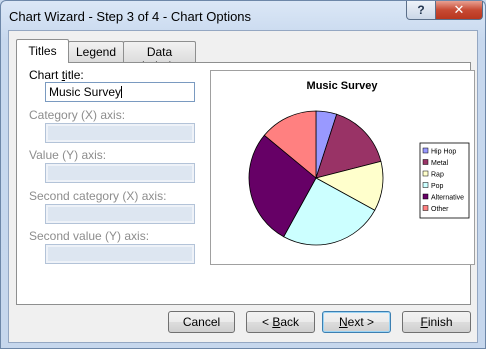 The height and width of the screenshot is (349, 486). Describe the element at coordinates (437, 186) in the screenshot. I see `legend-entry: Pop` at that location.